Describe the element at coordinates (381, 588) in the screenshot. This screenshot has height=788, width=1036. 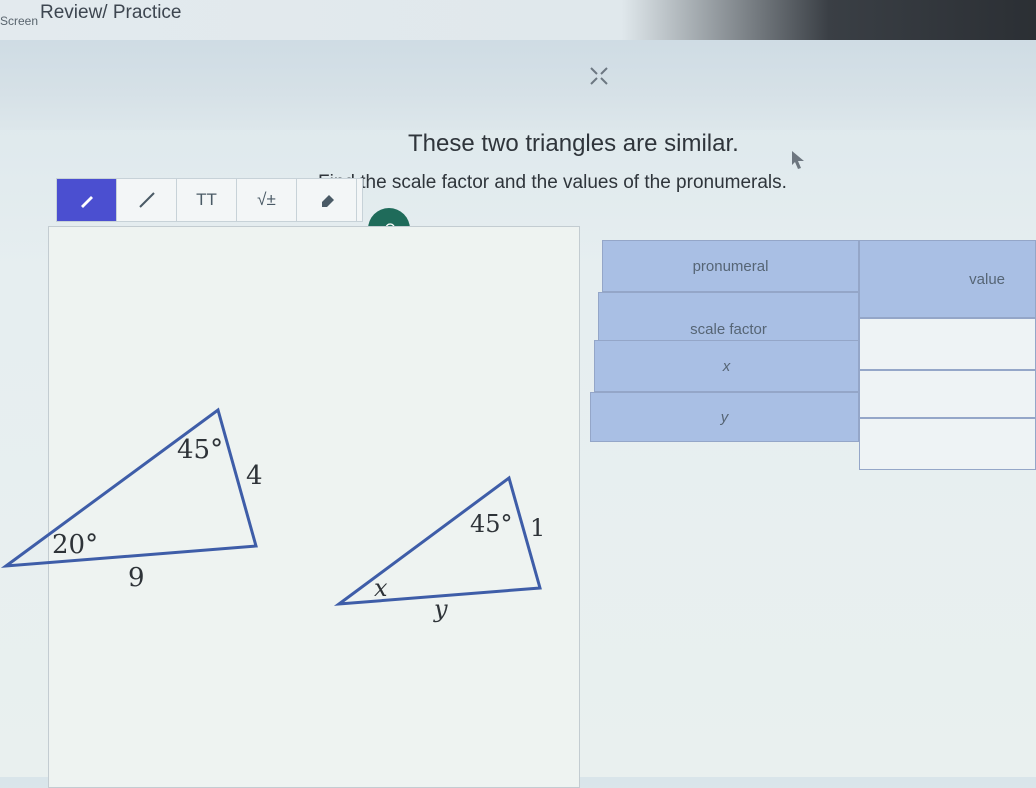
I see `small-angle-x: x` at that location.